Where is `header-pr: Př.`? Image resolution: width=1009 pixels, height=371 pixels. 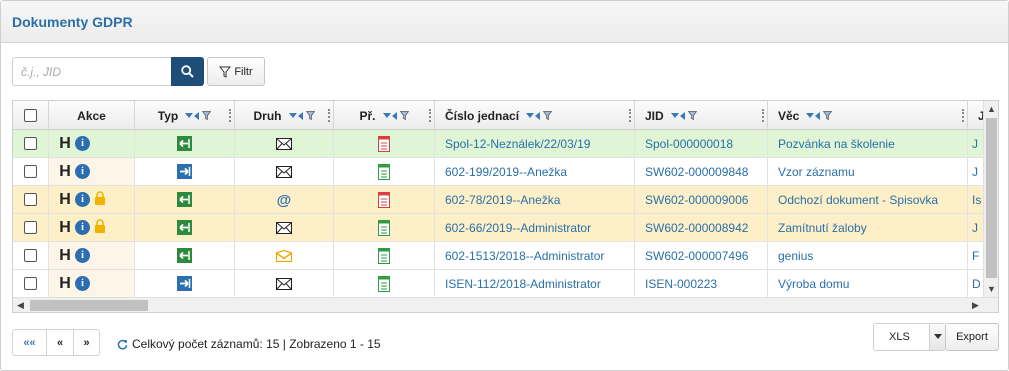 header-pr: Př. is located at coordinates (384, 115).